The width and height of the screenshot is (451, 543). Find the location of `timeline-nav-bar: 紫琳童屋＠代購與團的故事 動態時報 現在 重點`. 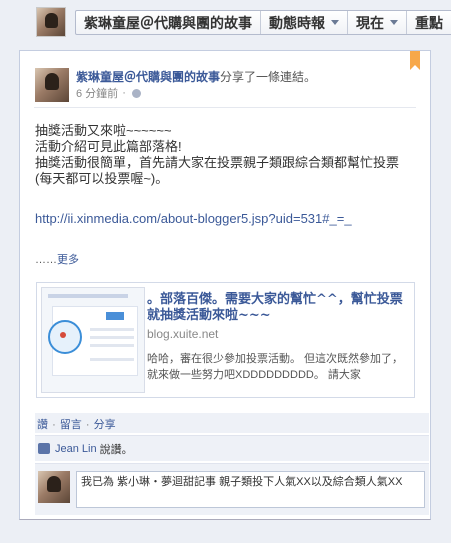

timeline-nav-bar: 紫琳童屋＠代購與團的故事 動態時報 現在 重點 is located at coordinates (263, 22).